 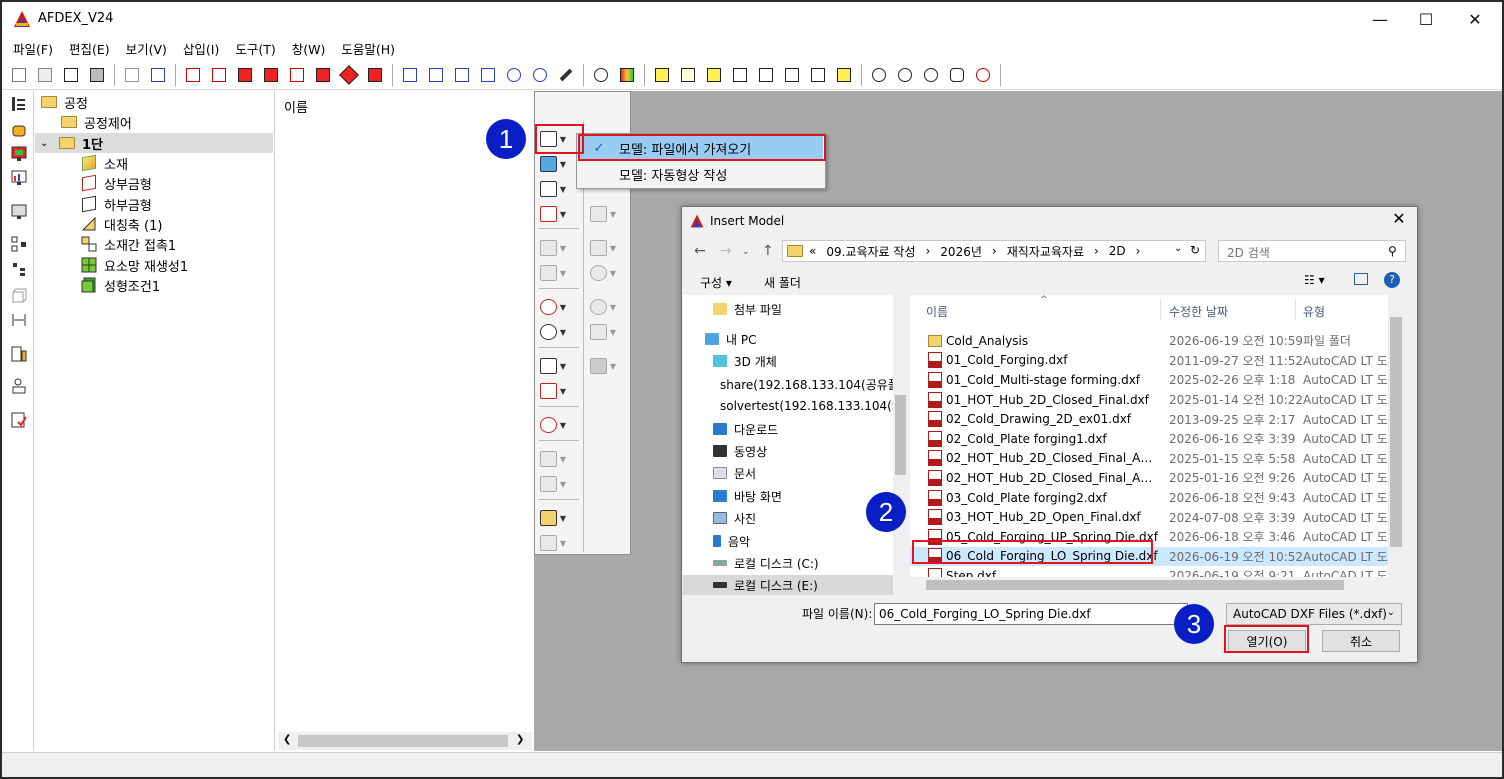 I want to click on menu-window: 창(W), so click(x=309, y=48).